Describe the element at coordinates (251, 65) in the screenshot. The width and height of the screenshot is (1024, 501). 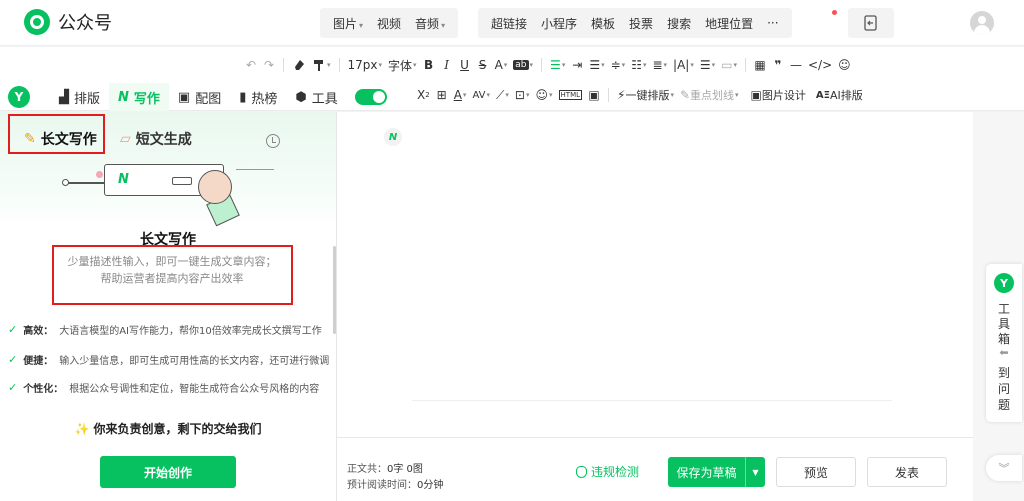
I see `undo-icon: ↶` at that location.